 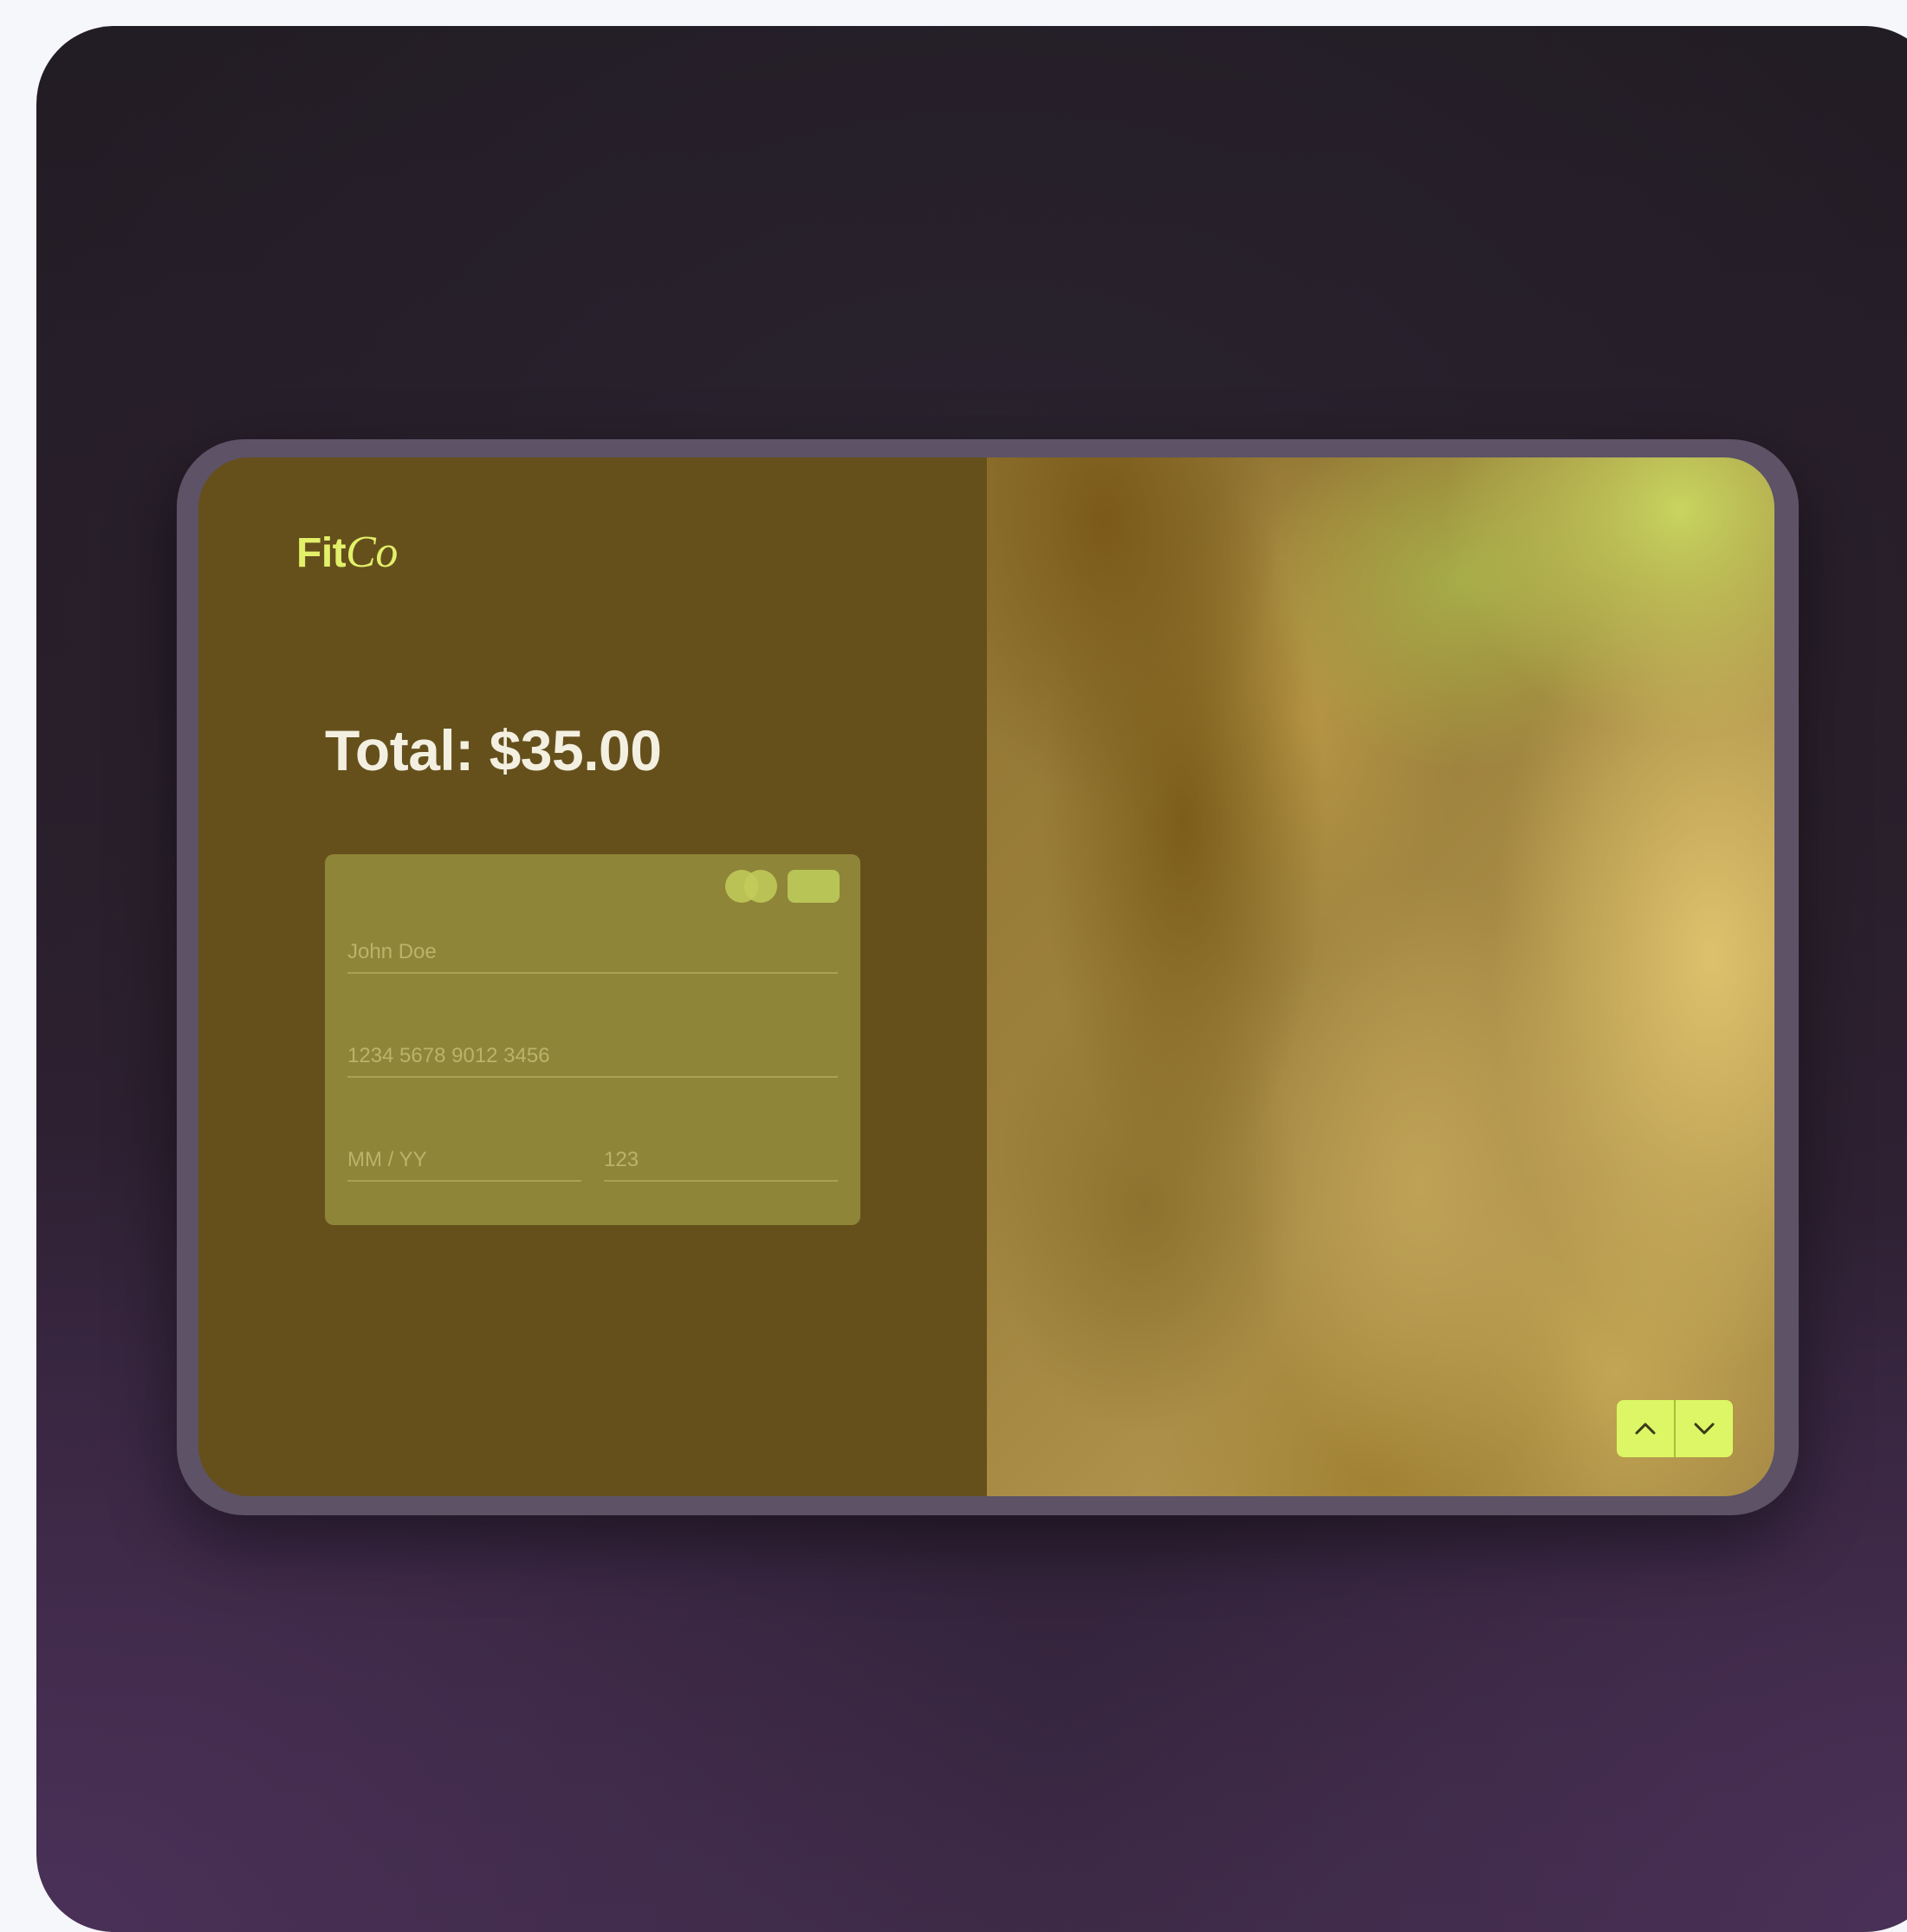 I want to click on brand-logo: FitCo, so click(x=347, y=553).